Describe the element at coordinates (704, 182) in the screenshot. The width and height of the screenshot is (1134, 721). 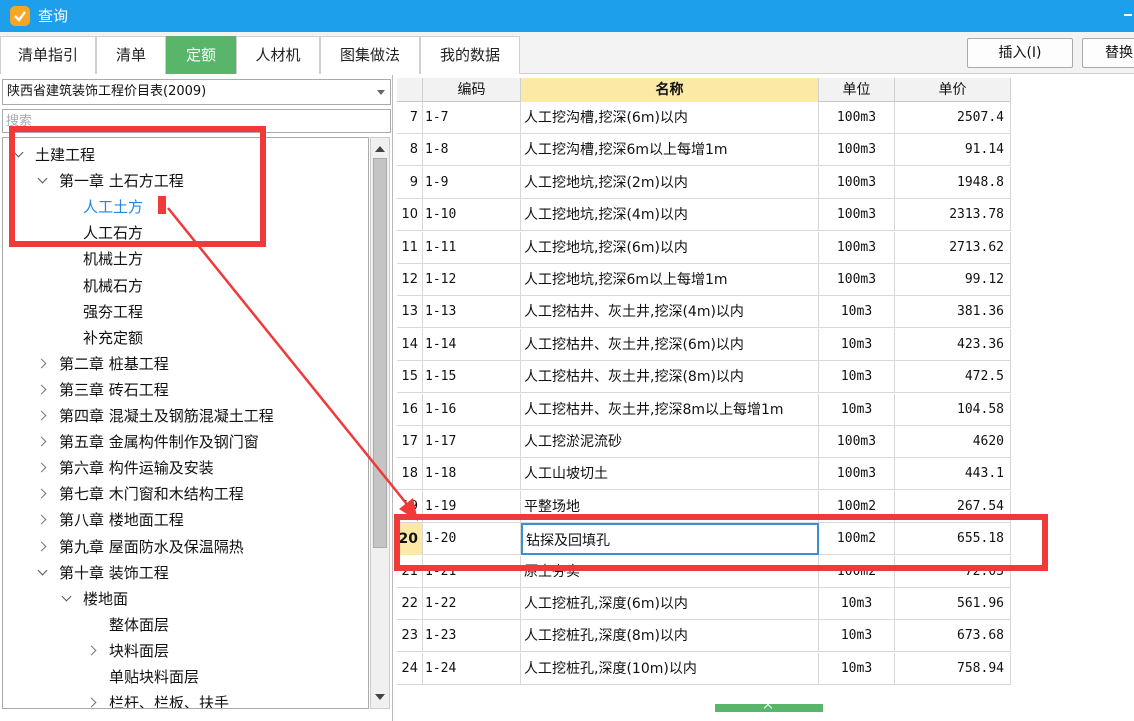
I see `table-row: 9 1-9 人工挖地坑,挖深(2m)以内 100m3 1948.8` at that location.